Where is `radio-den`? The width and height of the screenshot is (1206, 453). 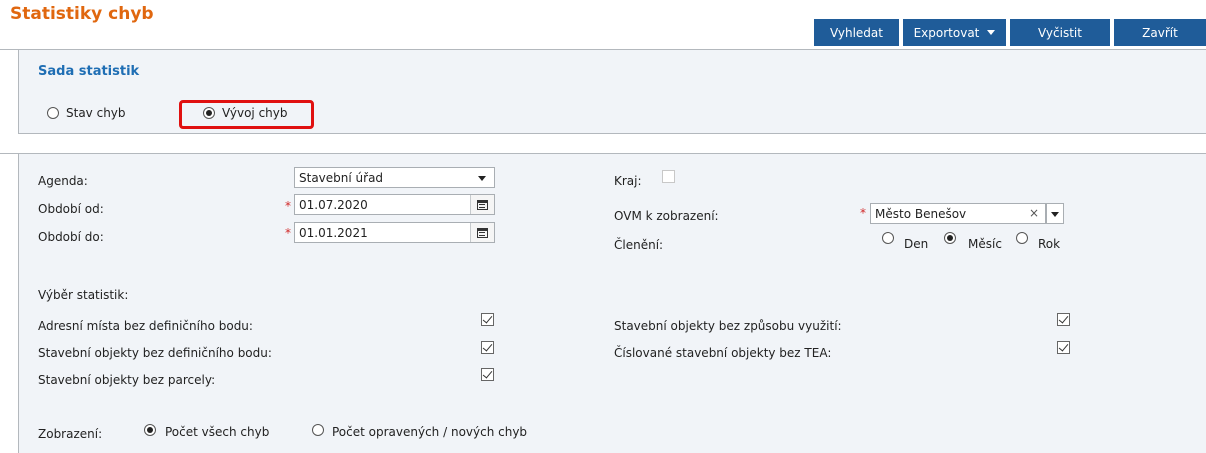 radio-den is located at coordinates (888, 238).